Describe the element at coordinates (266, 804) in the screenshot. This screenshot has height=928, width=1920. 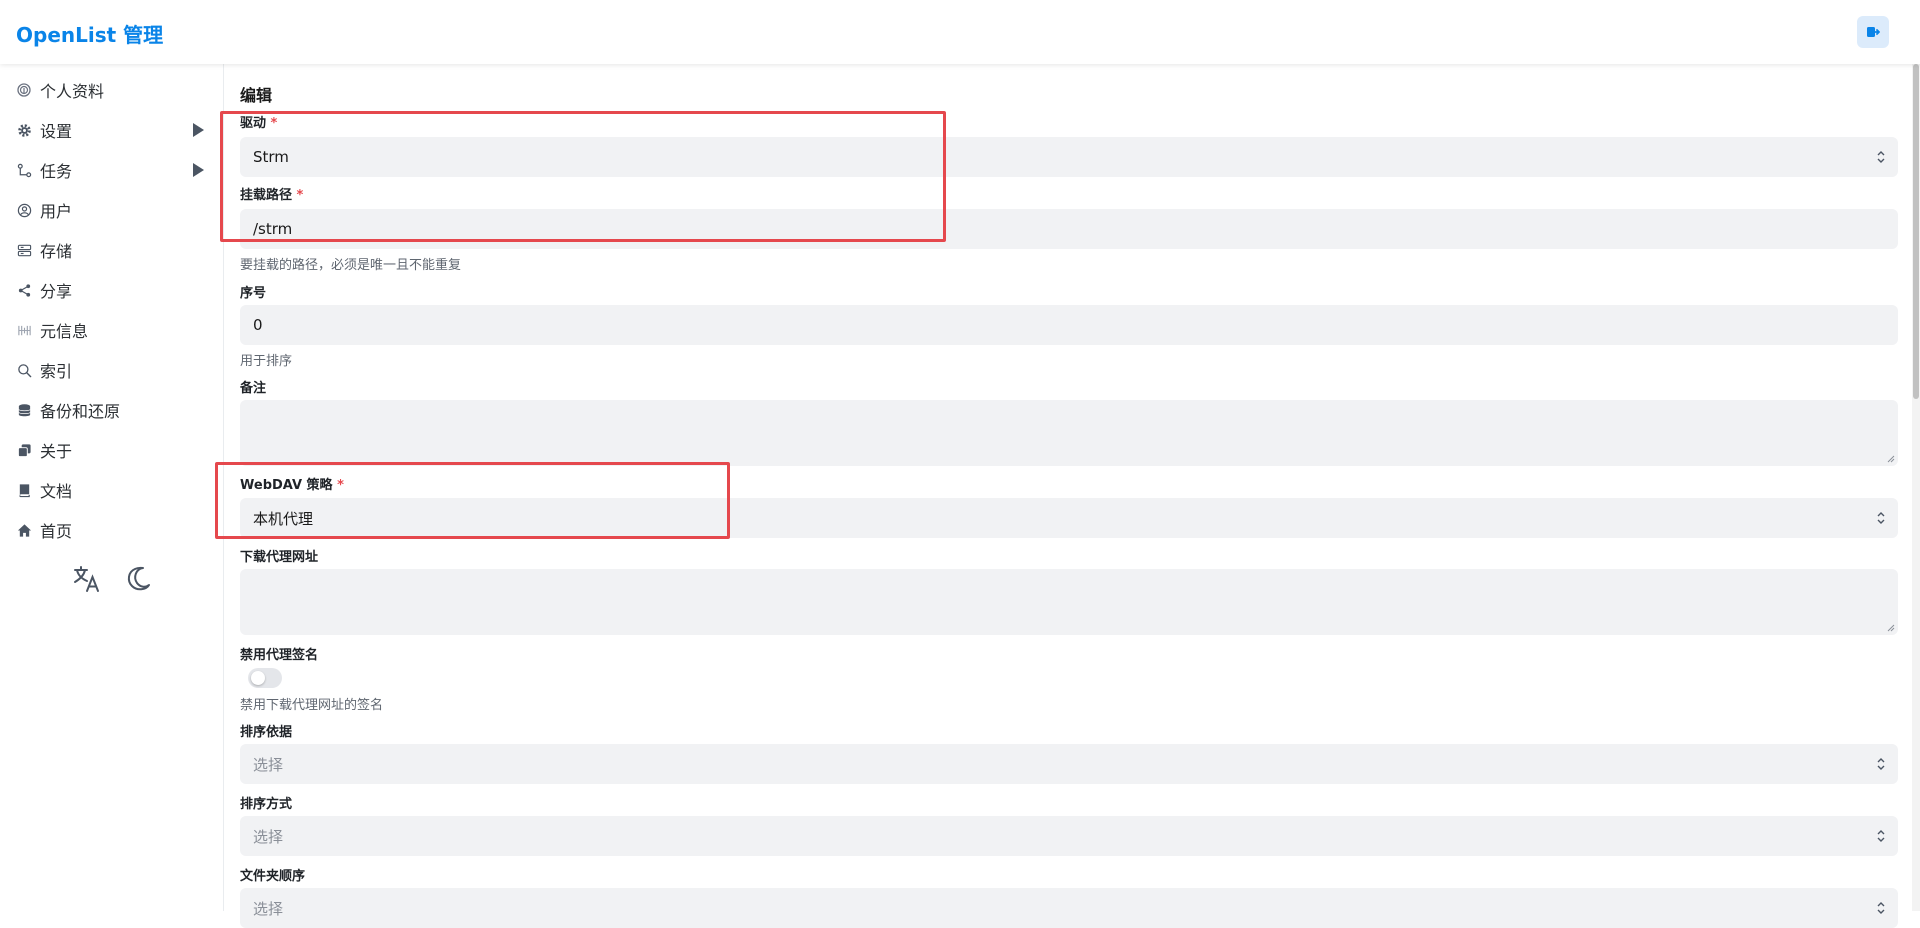
I see `order-direction-label: 排序方式` at that location.